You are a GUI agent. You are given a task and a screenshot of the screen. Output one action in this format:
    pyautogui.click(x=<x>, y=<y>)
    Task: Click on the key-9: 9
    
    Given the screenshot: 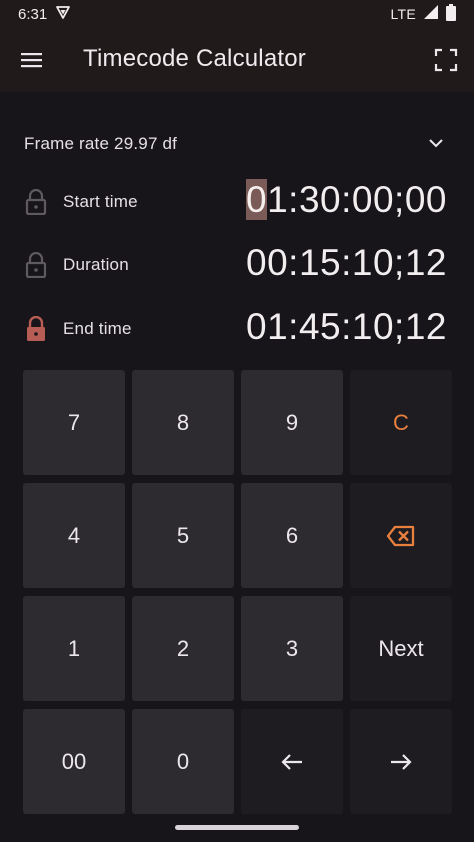 What is the action you would take?
    pyautogui.click(x=292, y=422)
    